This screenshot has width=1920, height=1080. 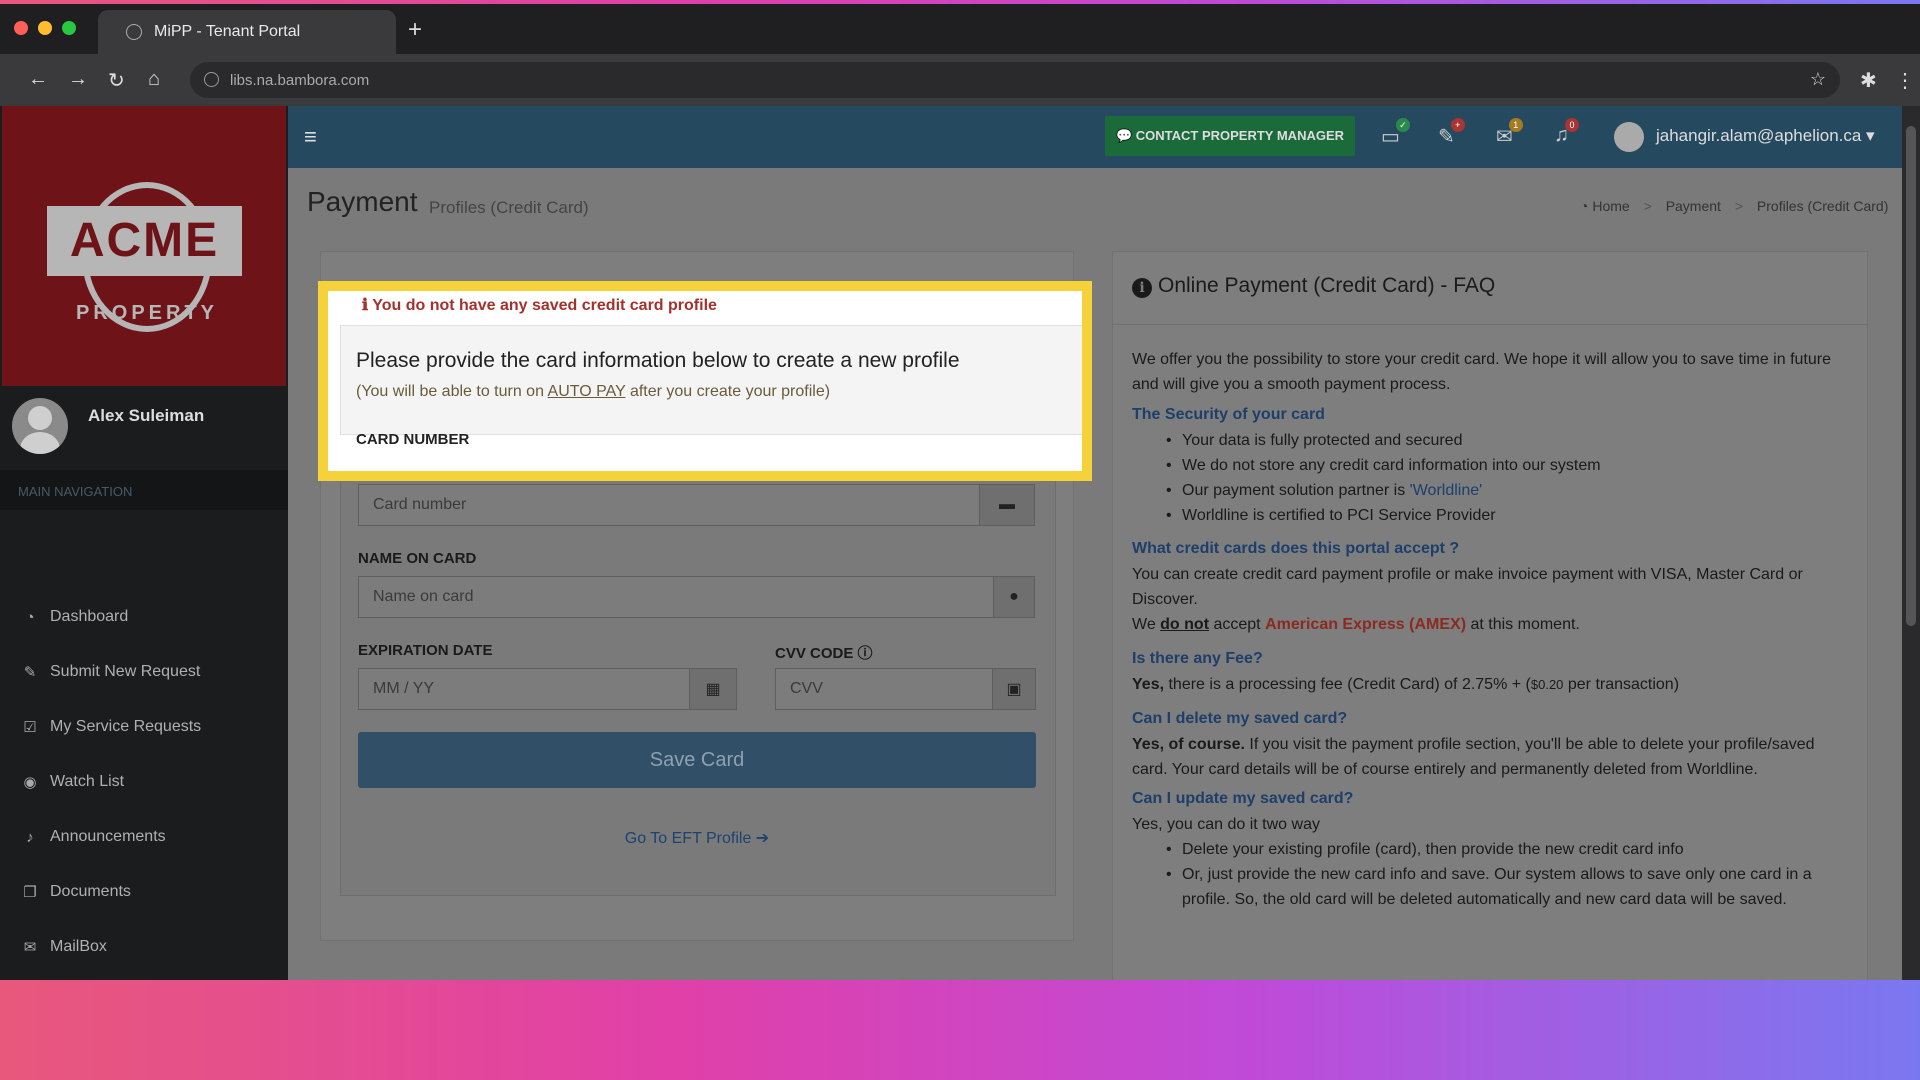 I want to click on faq-title: i Online Payment (Credit Card) - FAQ, so click(x=1313, y=286).